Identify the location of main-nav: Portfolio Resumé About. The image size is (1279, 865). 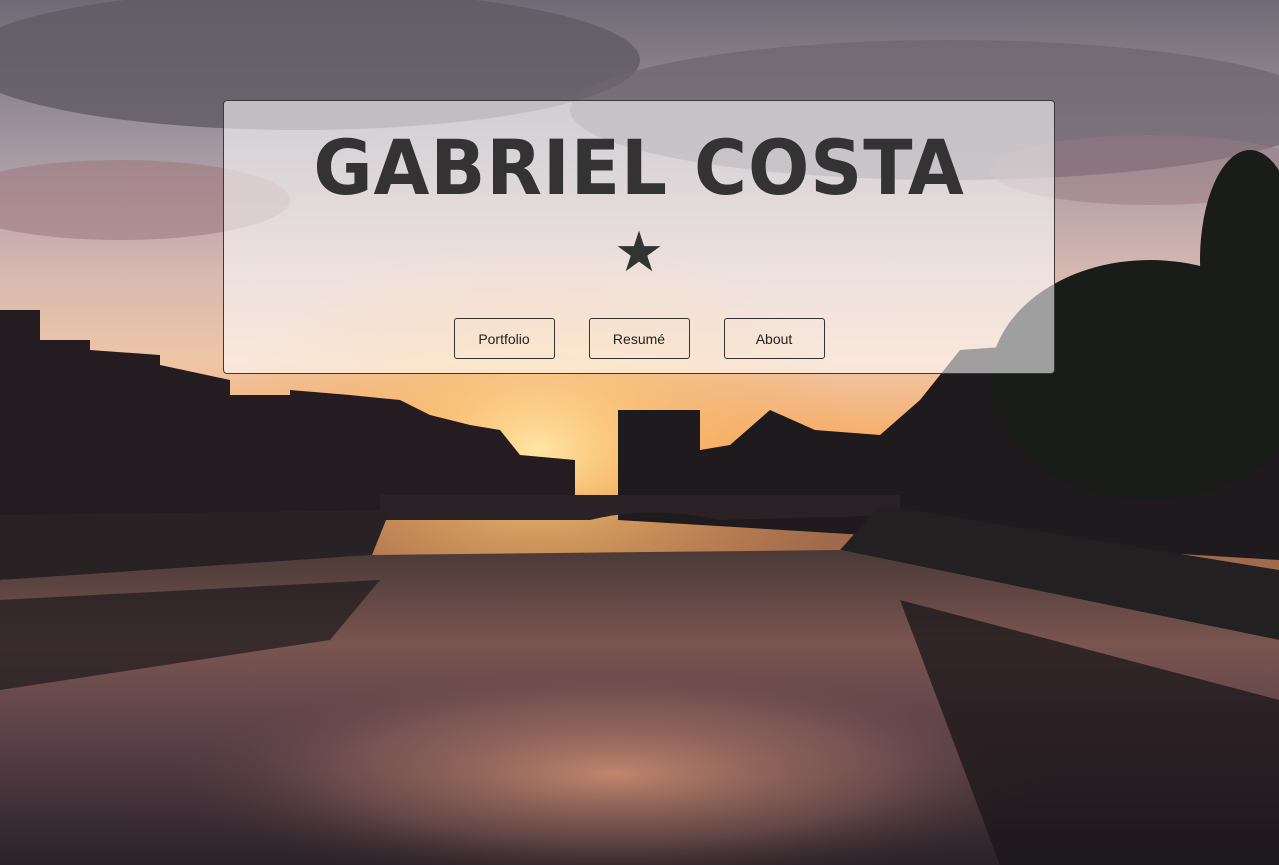
(639, 338).